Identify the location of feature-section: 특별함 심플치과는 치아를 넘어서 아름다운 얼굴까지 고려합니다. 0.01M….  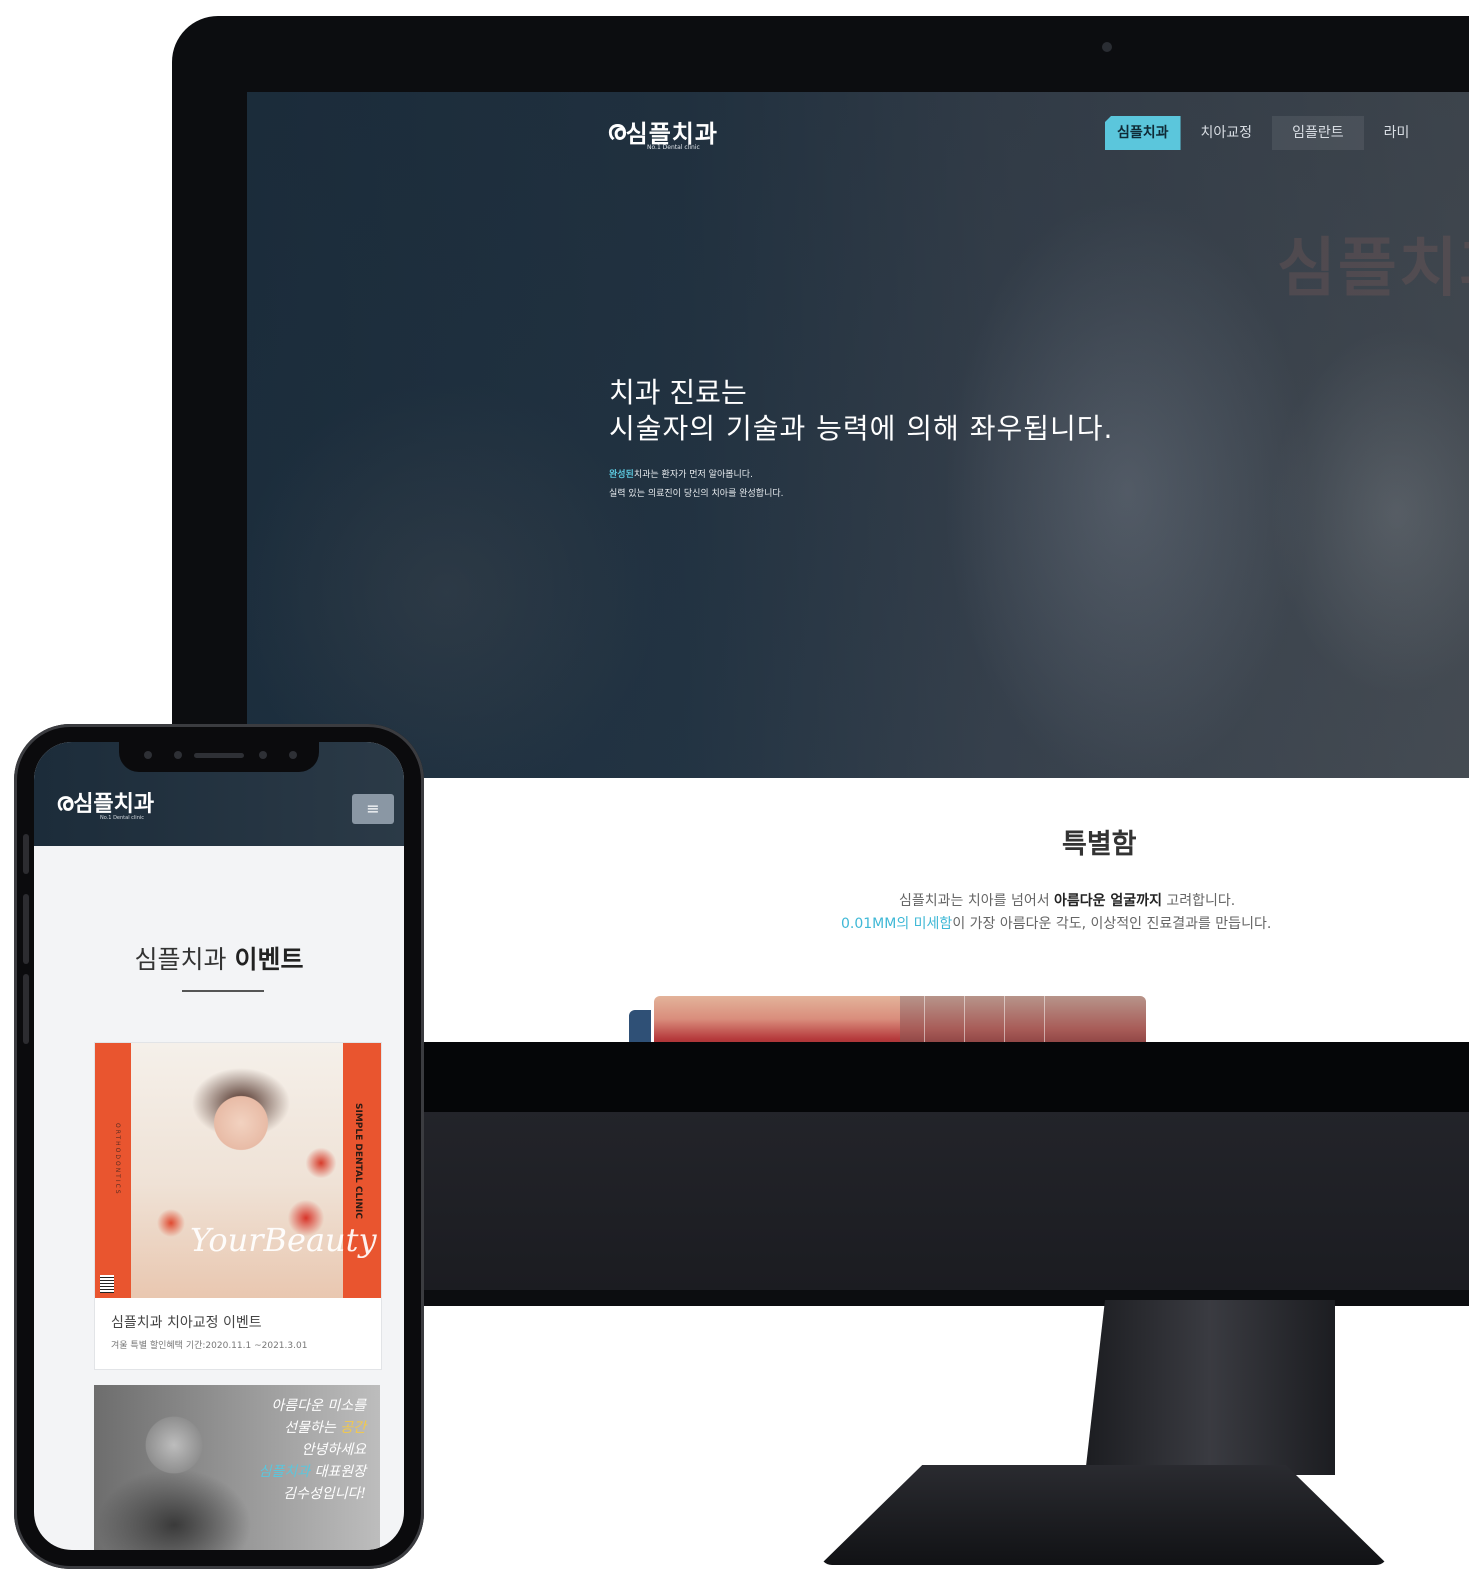
(858, 918).